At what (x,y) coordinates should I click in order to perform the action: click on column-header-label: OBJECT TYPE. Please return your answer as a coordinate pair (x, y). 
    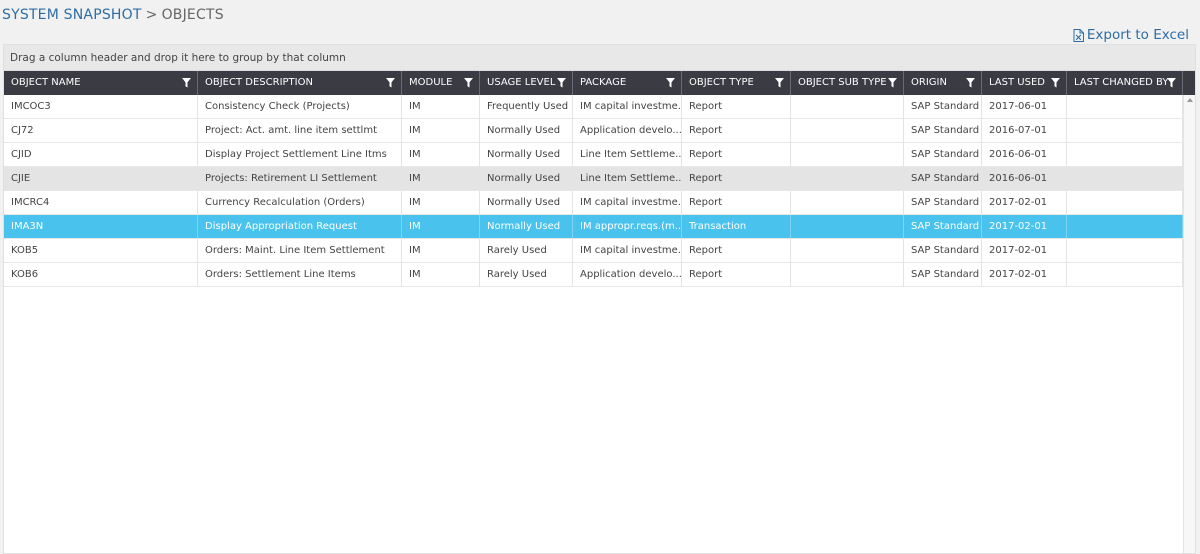
    Looking at the image, I should click on (721, 82).